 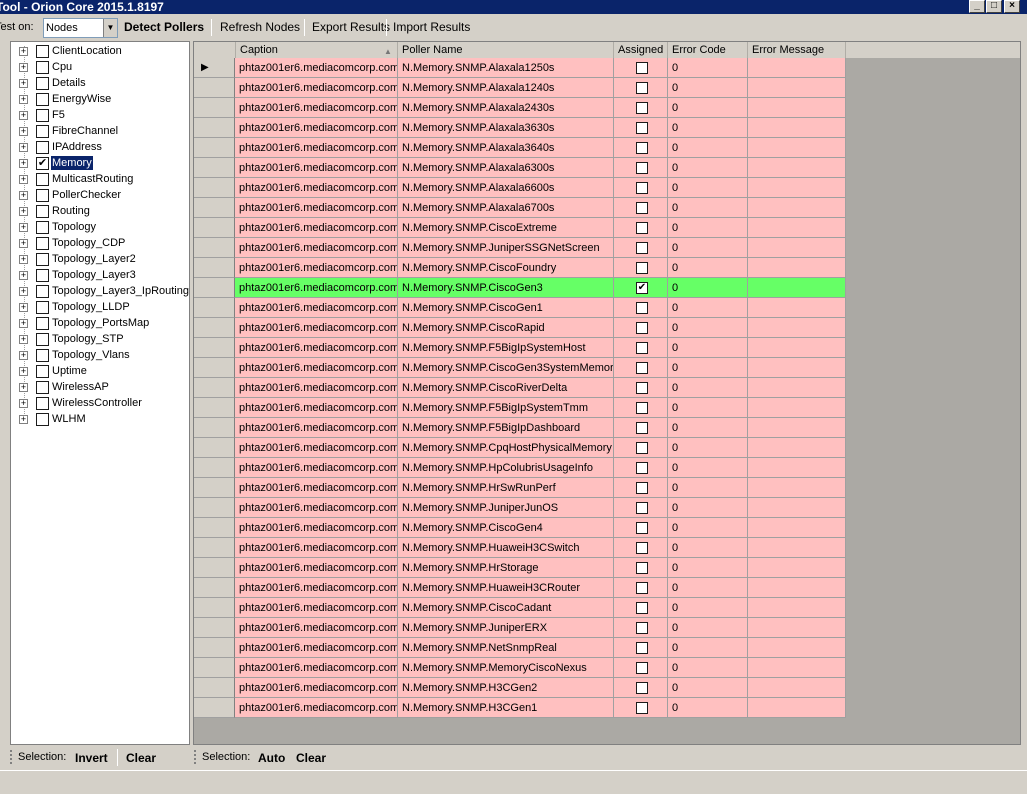 I want to click on tree-item: + IPAddress, so click(x=100, y=147).